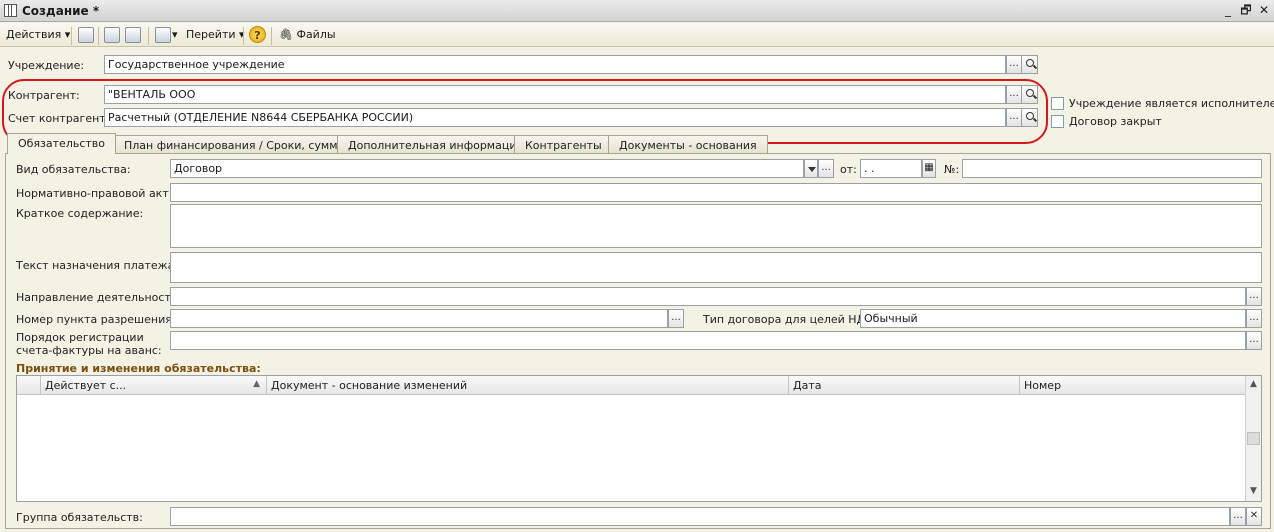 The width and height of the screenshot is (1274, 532). Describe the element at coordinates (154, 385) in the screenshot. I see `column-header-effective-from: Действует с... ▲` at that location.